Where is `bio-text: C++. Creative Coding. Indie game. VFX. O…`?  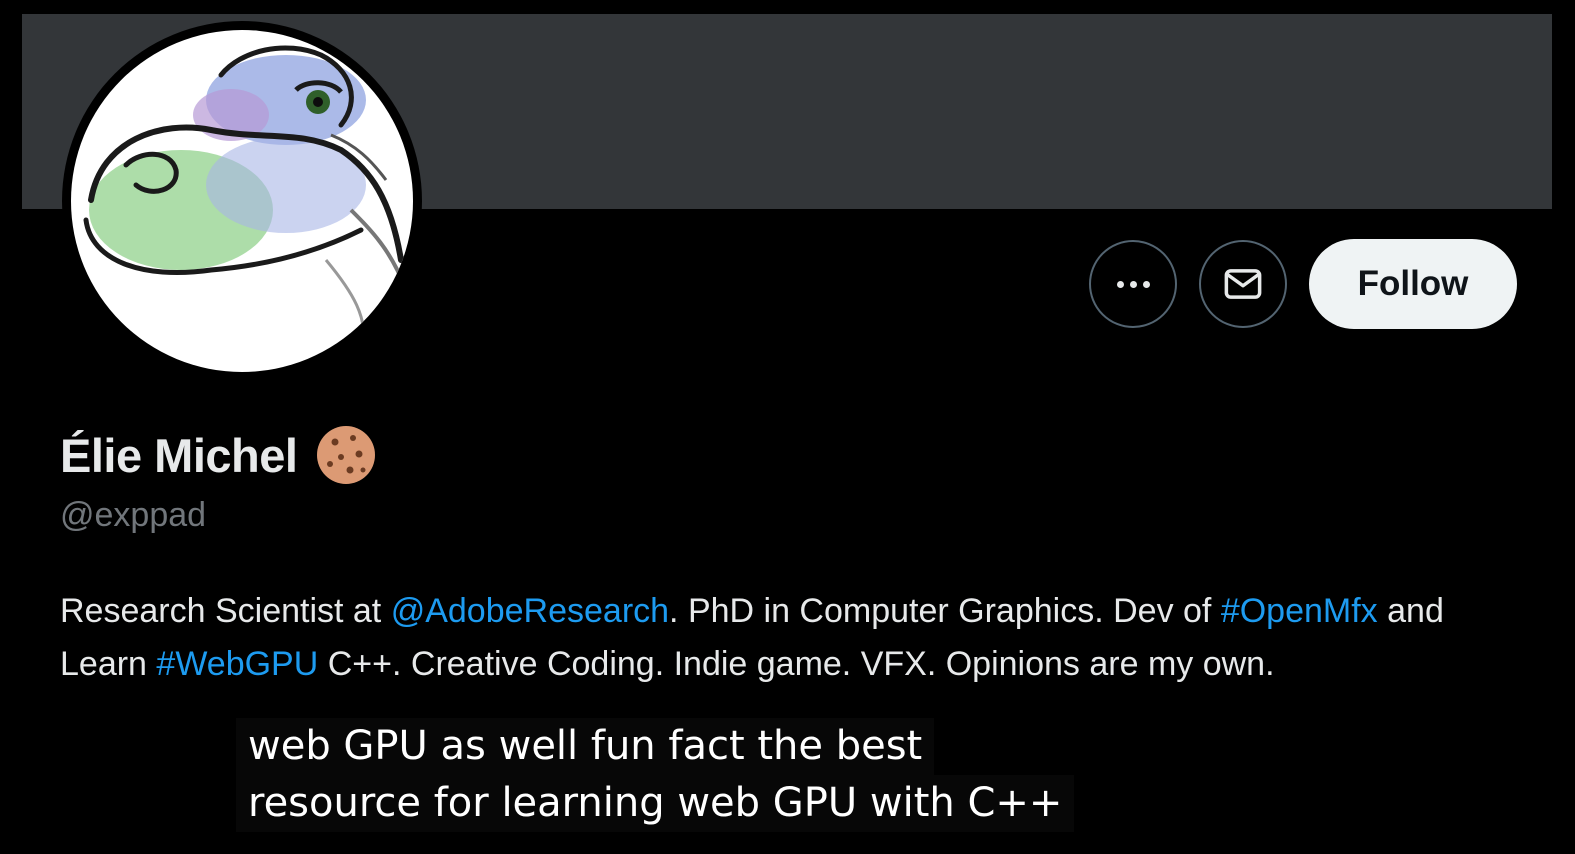
bio-text: C++. Creative Coding. Indie game. VFX. O… is located at coordinates (796, 664).